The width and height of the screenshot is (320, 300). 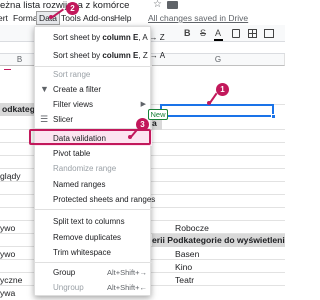 What do you see at coordinates (183, 267) in the screenshot?
I see `cell-right: Kino` at bounding box center [183, 267].